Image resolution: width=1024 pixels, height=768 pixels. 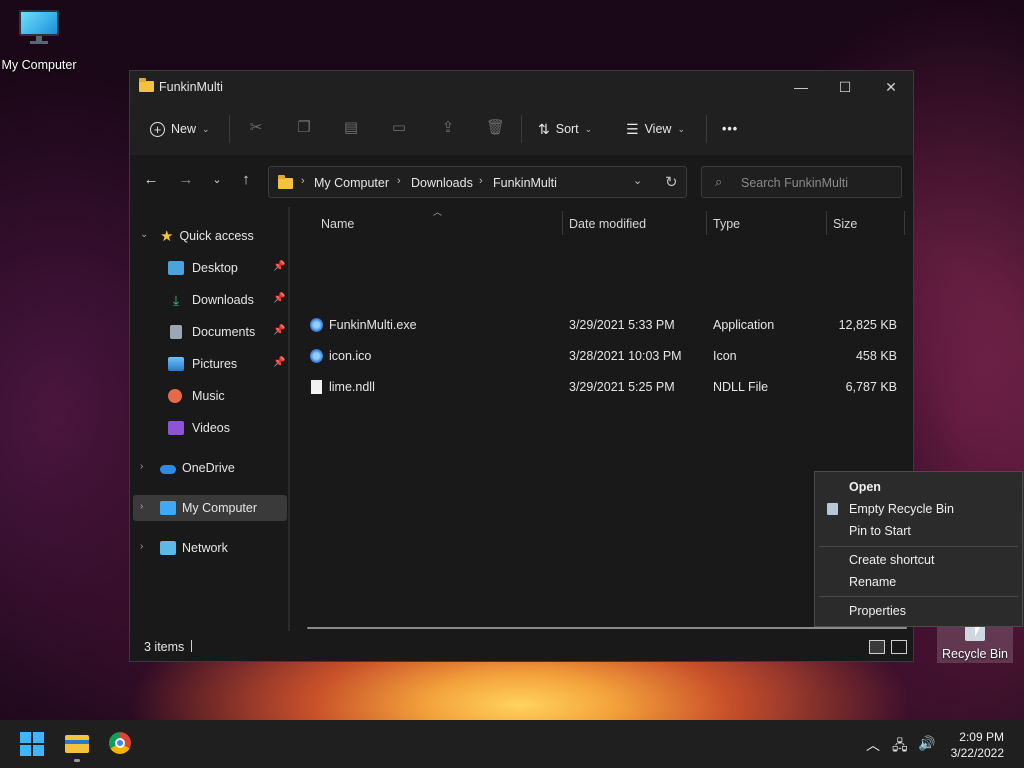 I want to click on sidebar-item-my-computer: My Computer, so click(x=208, y=508).